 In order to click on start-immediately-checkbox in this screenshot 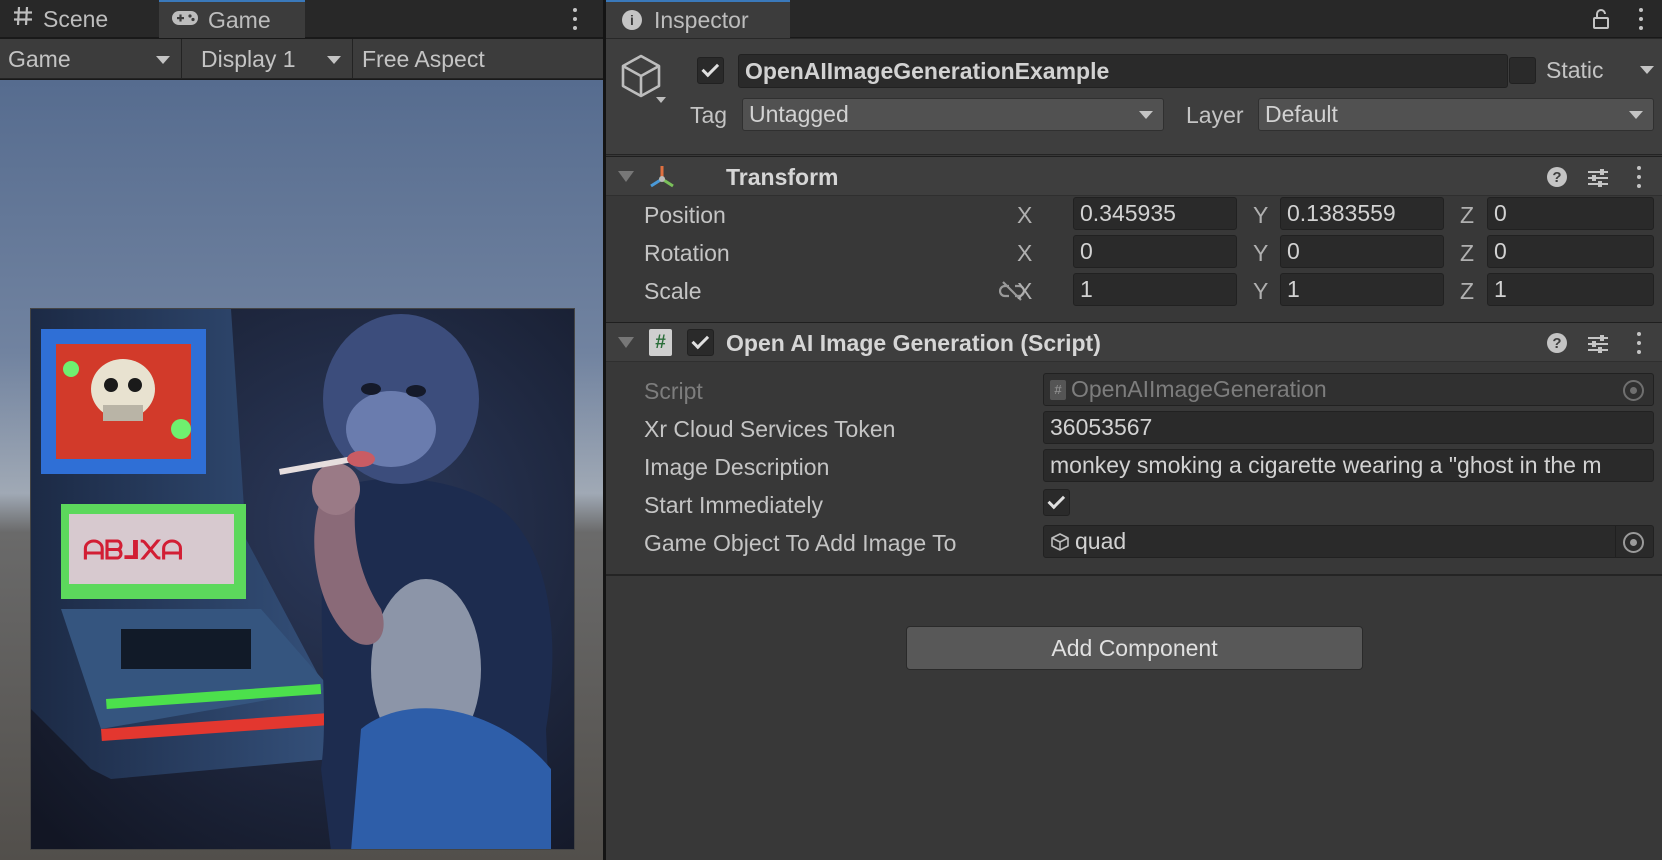, I will do `click(1056, 502)`.